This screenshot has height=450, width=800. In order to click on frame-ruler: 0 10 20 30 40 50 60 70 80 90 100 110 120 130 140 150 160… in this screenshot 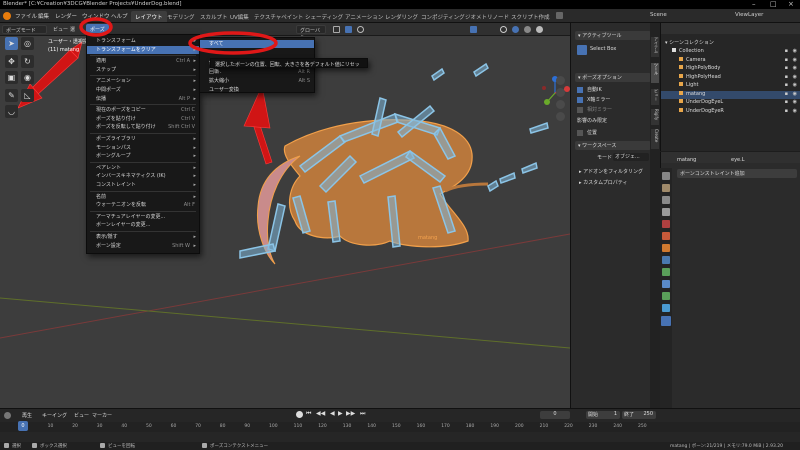, I will do `click(400, 427)`.